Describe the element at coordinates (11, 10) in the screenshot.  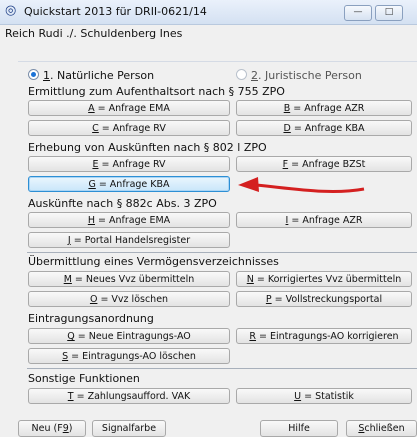
I see `app-logo-icon: ◎` at that location.